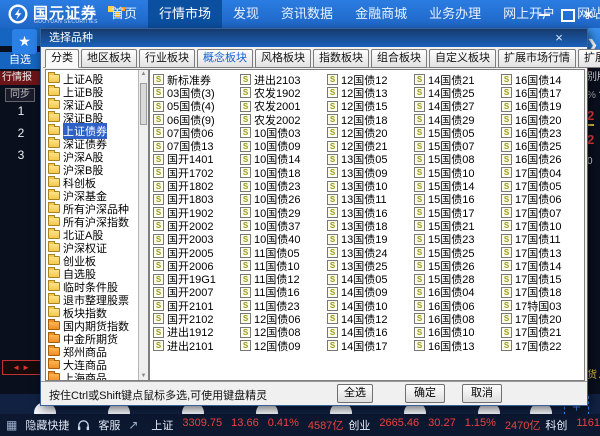  Describe the element at coordinates (124, 14) in the screenshot. I see `menu-item-首页: 首页` at that location.